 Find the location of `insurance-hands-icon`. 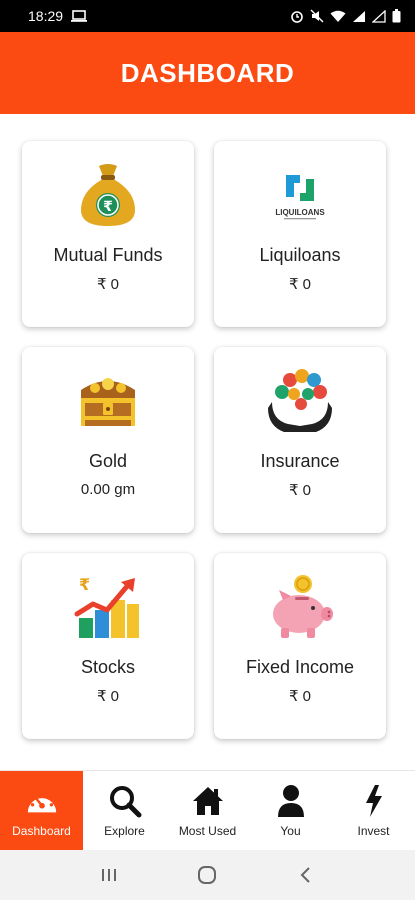

insurance-hands-icon is located at coordinates (300, 401).